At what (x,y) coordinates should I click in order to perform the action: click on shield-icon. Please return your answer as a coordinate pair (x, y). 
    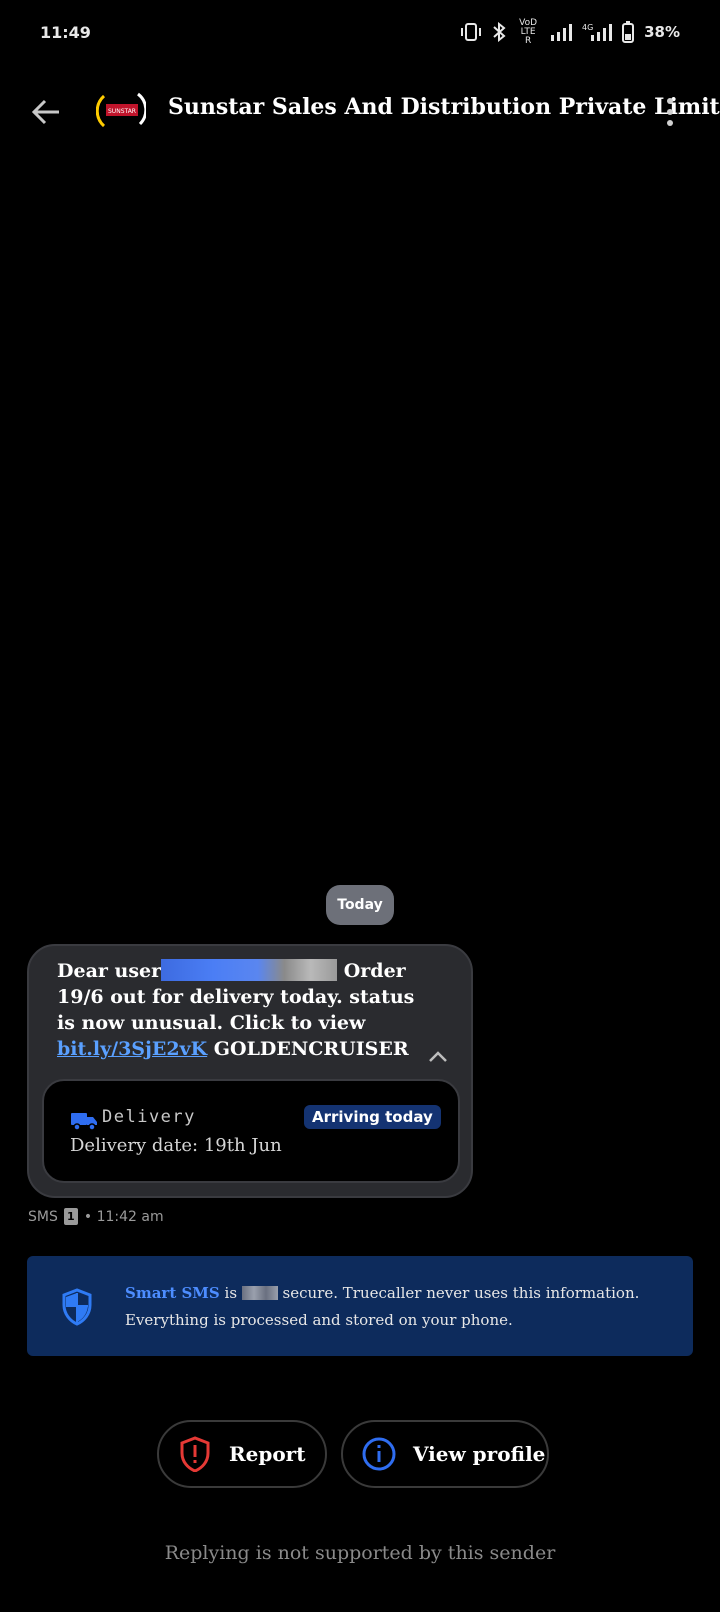
    Looking at the image, I should click on (77, 1307).